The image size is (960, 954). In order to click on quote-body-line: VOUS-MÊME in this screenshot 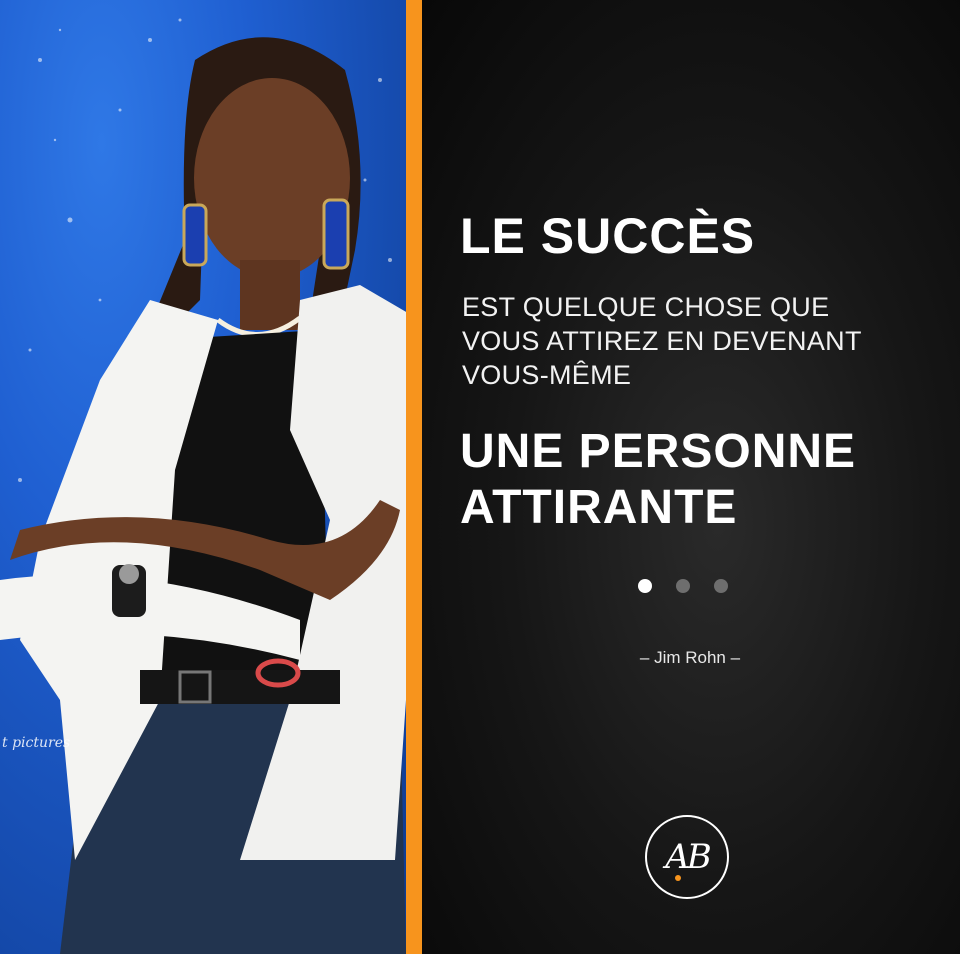, I will do `click(547, 375)`.